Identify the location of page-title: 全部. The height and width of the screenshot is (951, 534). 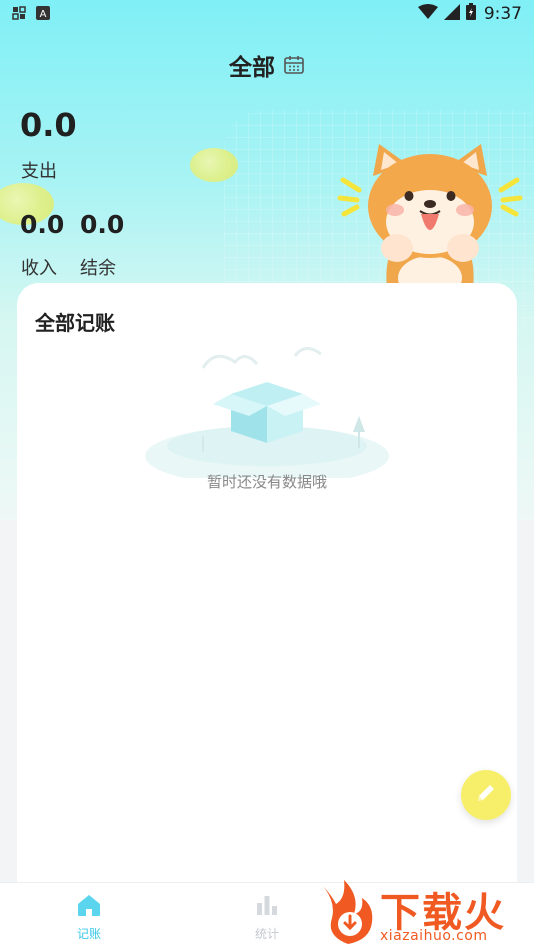
(252, 65).